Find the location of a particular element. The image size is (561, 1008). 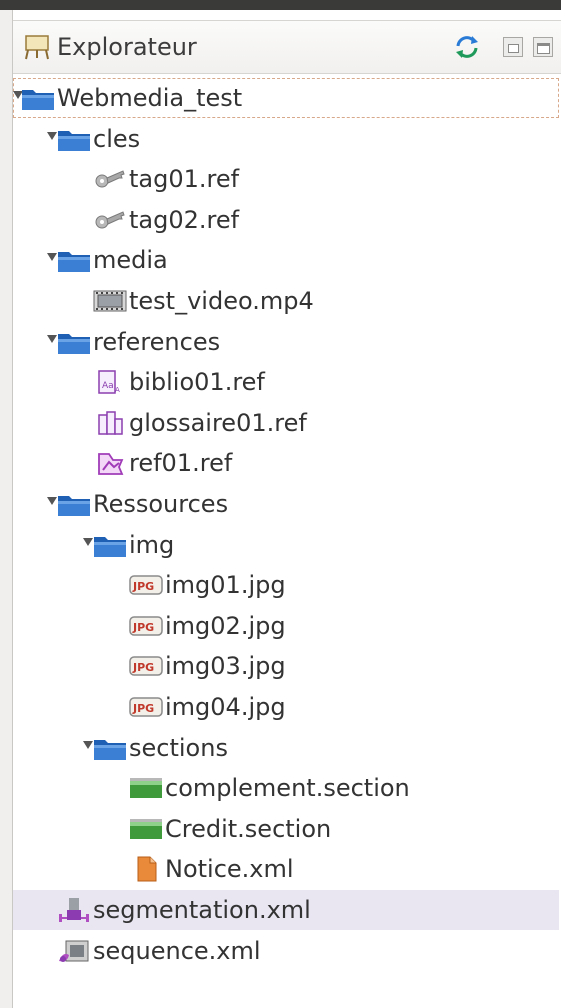

tree-item-label: glossaire01.ref is located at coordinates (218, 422).